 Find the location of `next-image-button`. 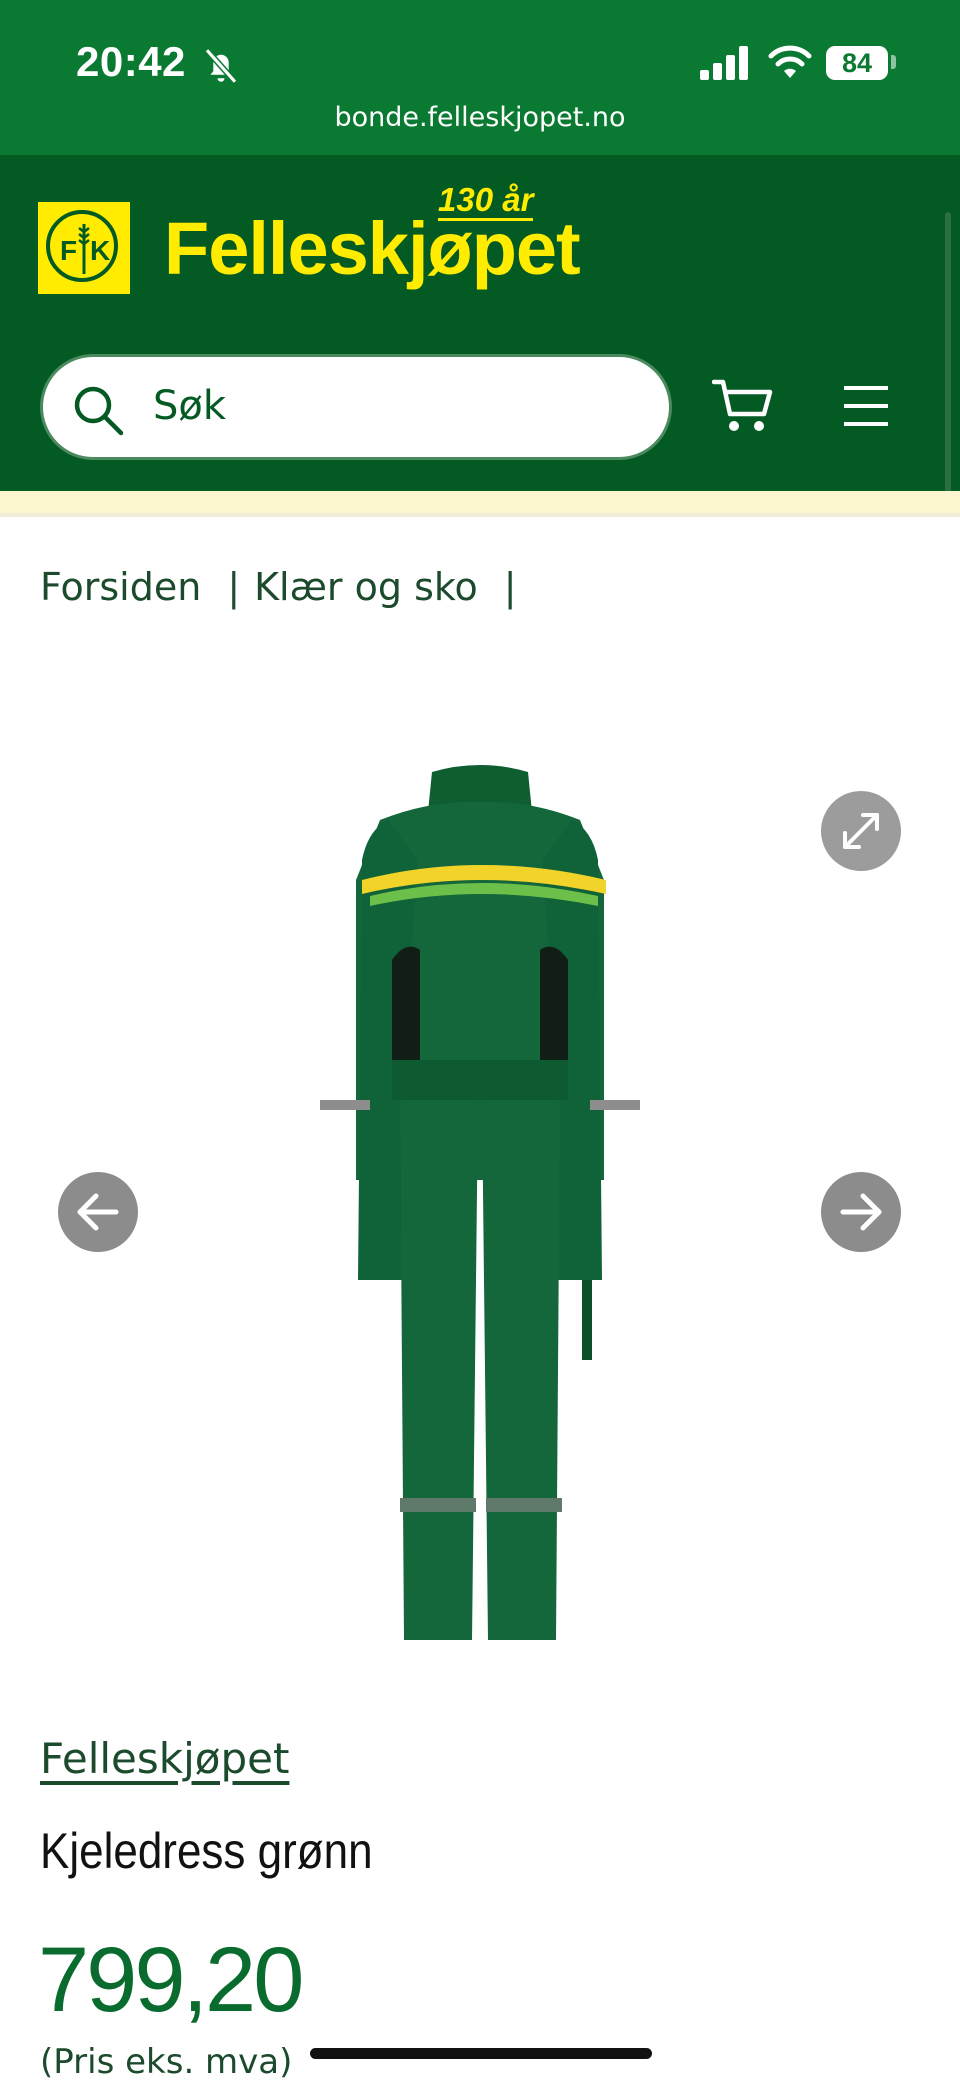

next-image-button is located at coordinates (861, 1212).